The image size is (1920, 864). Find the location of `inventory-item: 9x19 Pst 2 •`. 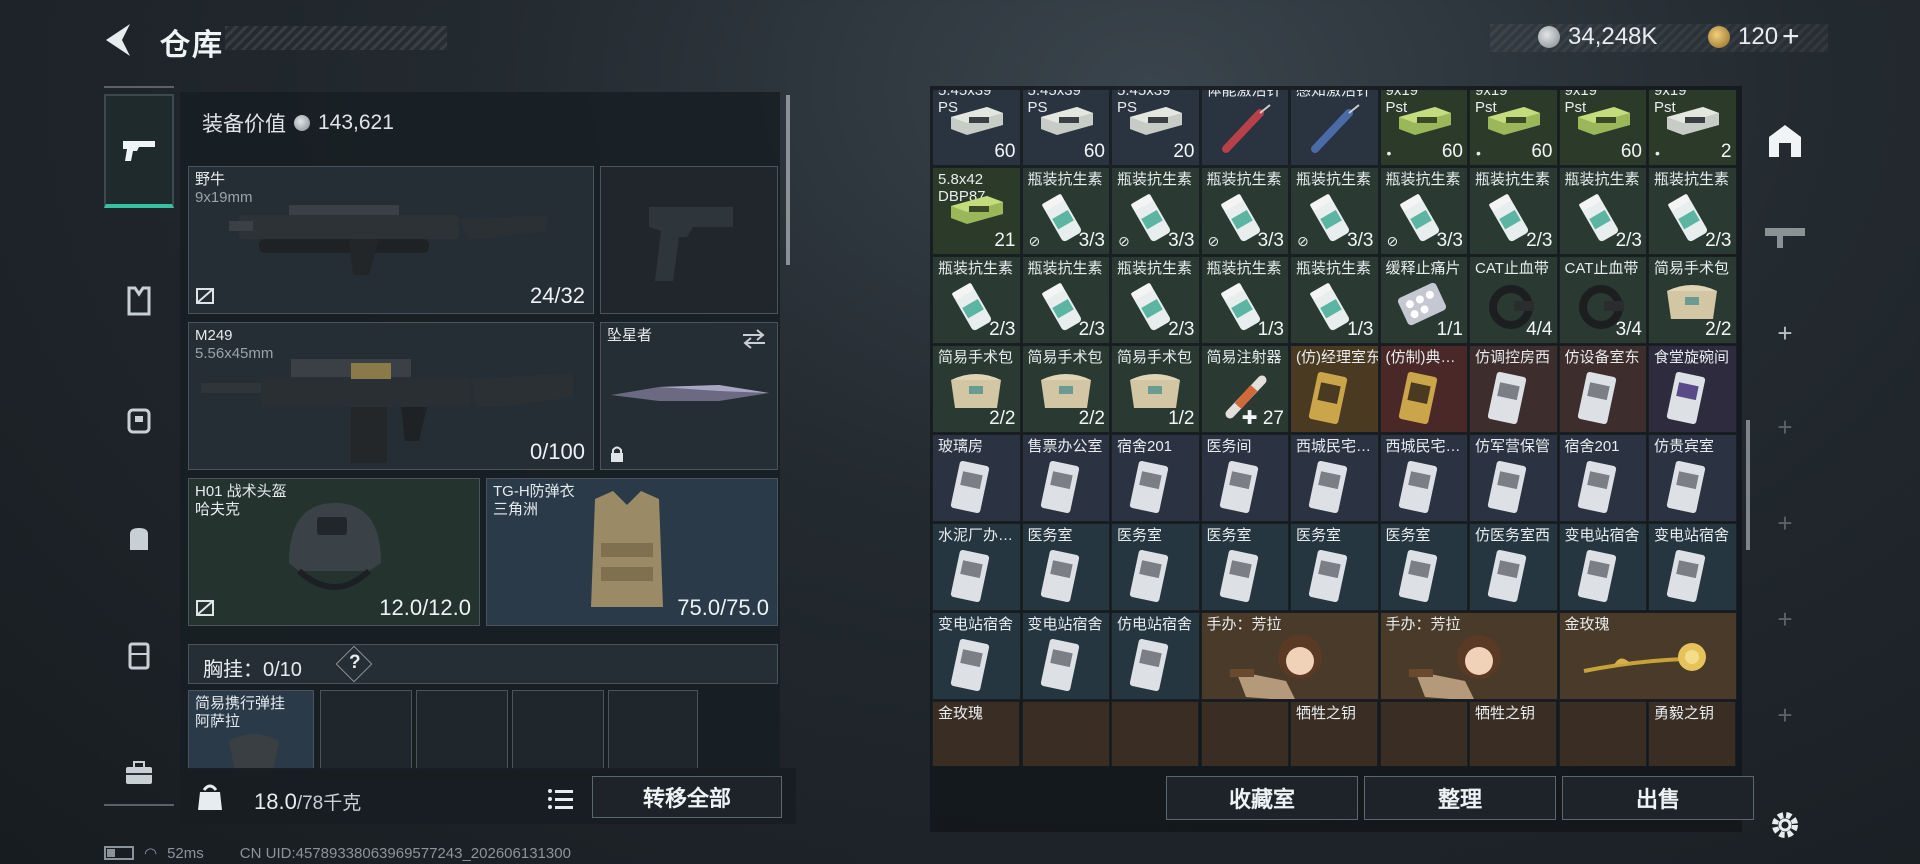

inventory-item: 9x19 Pst 2 • is located at coordinates (1692, 128).